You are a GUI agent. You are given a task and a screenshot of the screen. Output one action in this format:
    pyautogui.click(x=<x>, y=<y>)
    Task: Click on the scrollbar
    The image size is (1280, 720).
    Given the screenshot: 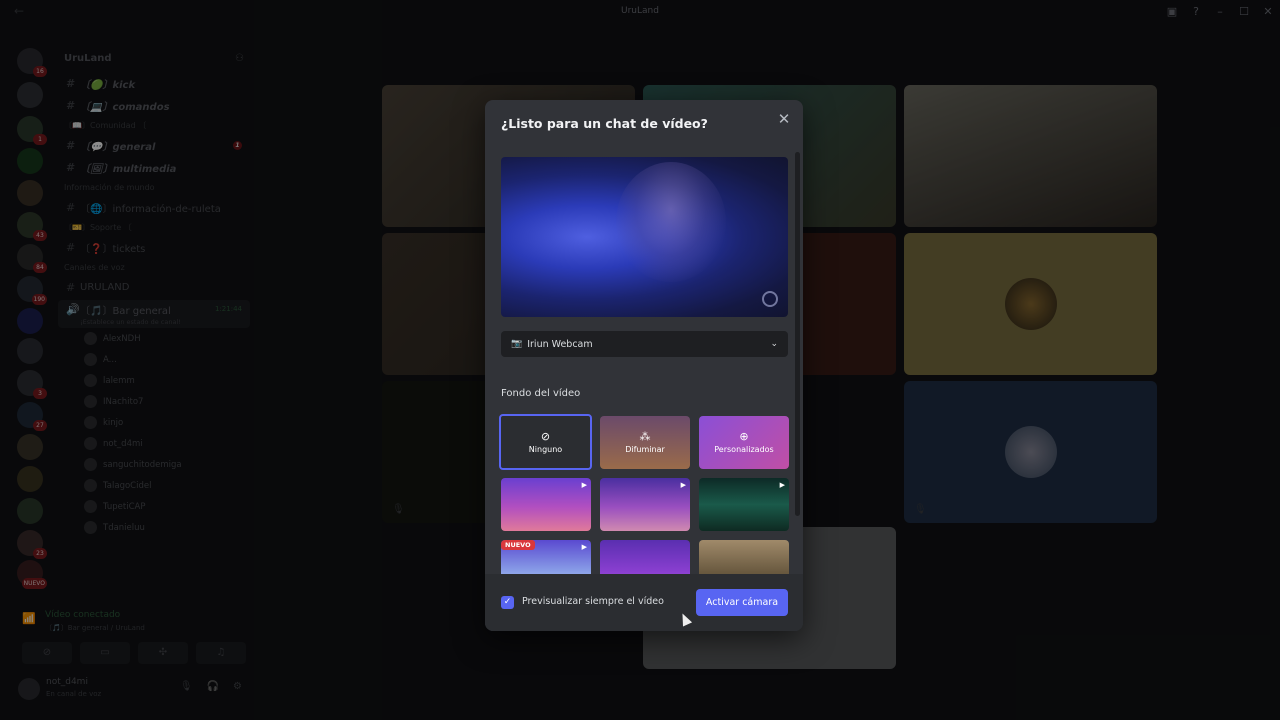 What is the action you would take?
    pyautogui.click(x=797, y=334)
    